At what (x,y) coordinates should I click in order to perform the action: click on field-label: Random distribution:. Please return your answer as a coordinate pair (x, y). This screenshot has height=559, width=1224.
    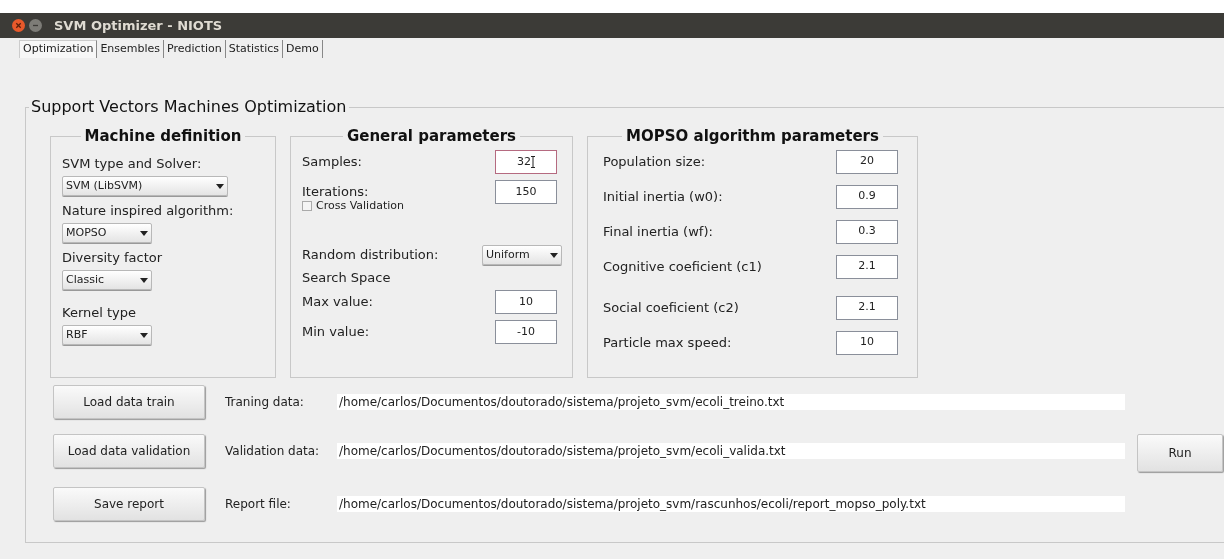
    Looking at the image, I should click on (370, 255).